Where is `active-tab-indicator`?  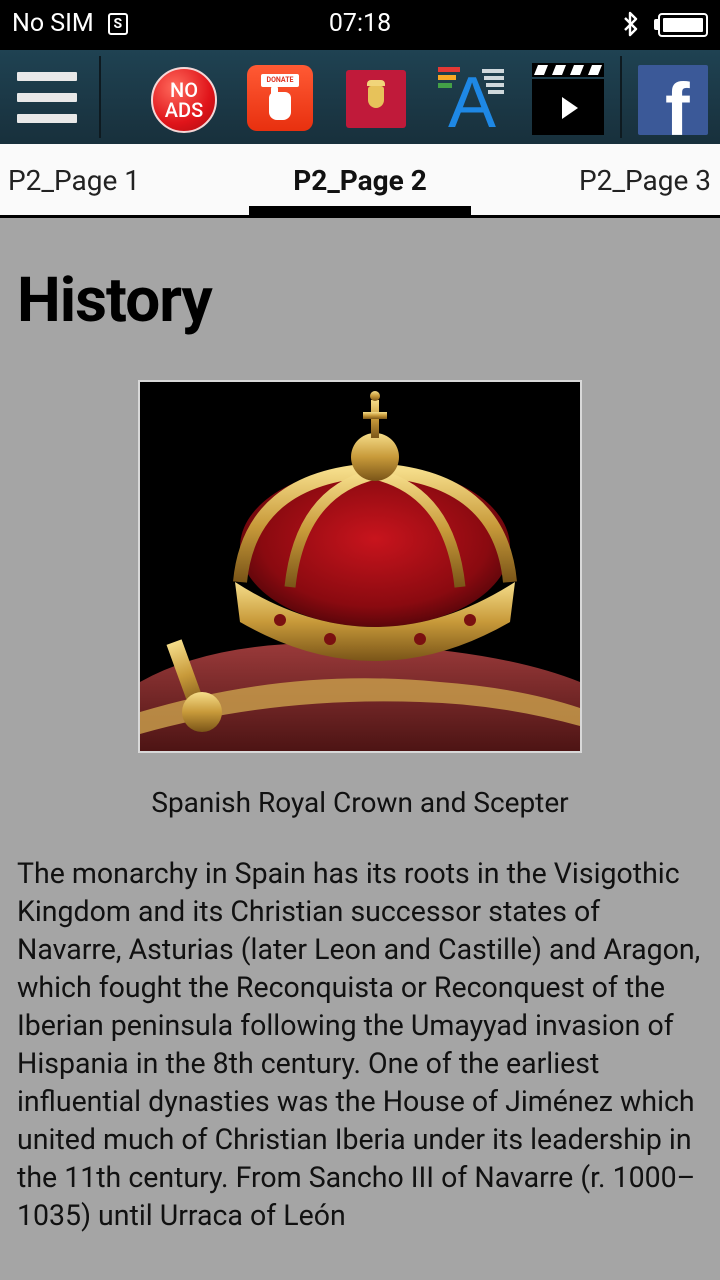 active-tab-indicator is located at coordinates (360, 210).